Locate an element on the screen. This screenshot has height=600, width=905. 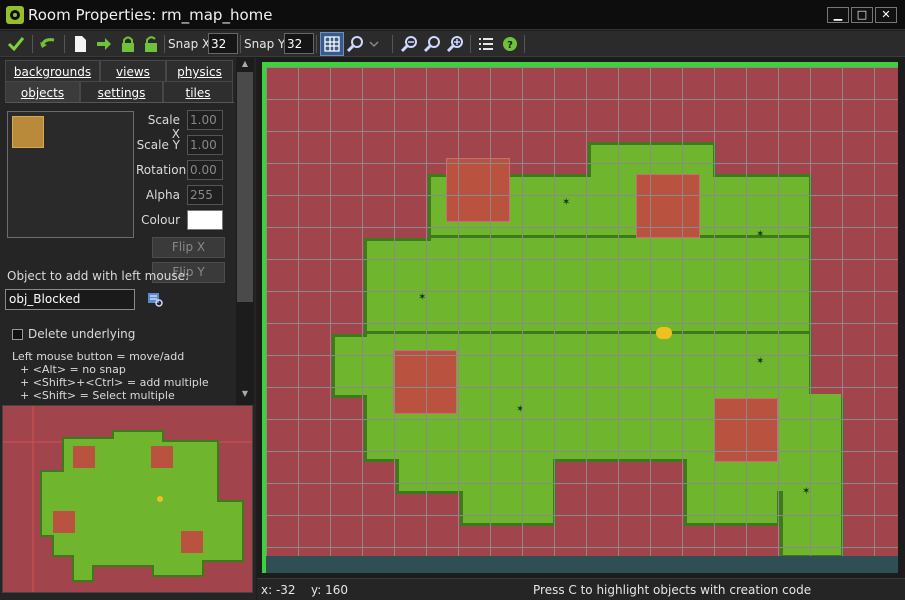
help-text-line: + <Alt> = no snap is located at coordinates (73, 369).